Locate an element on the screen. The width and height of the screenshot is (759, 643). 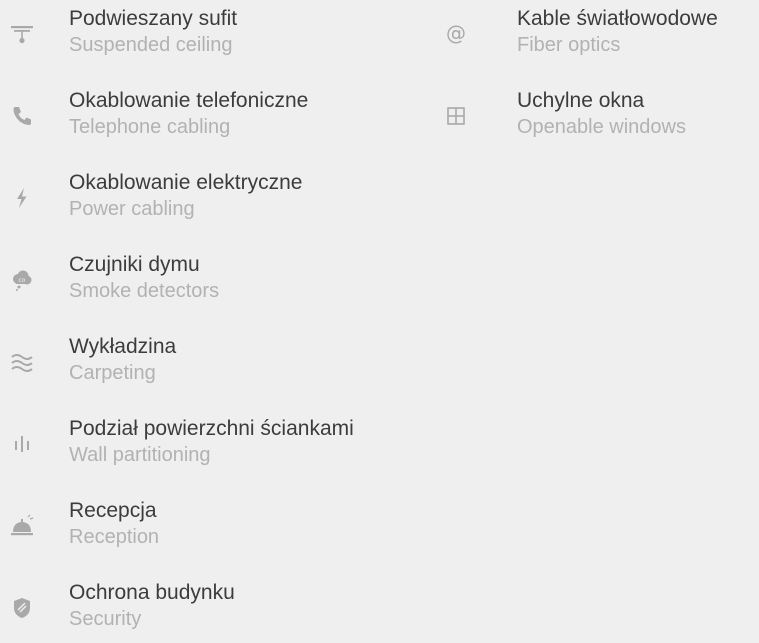
shield-icon is located at coordinates (22, 608).